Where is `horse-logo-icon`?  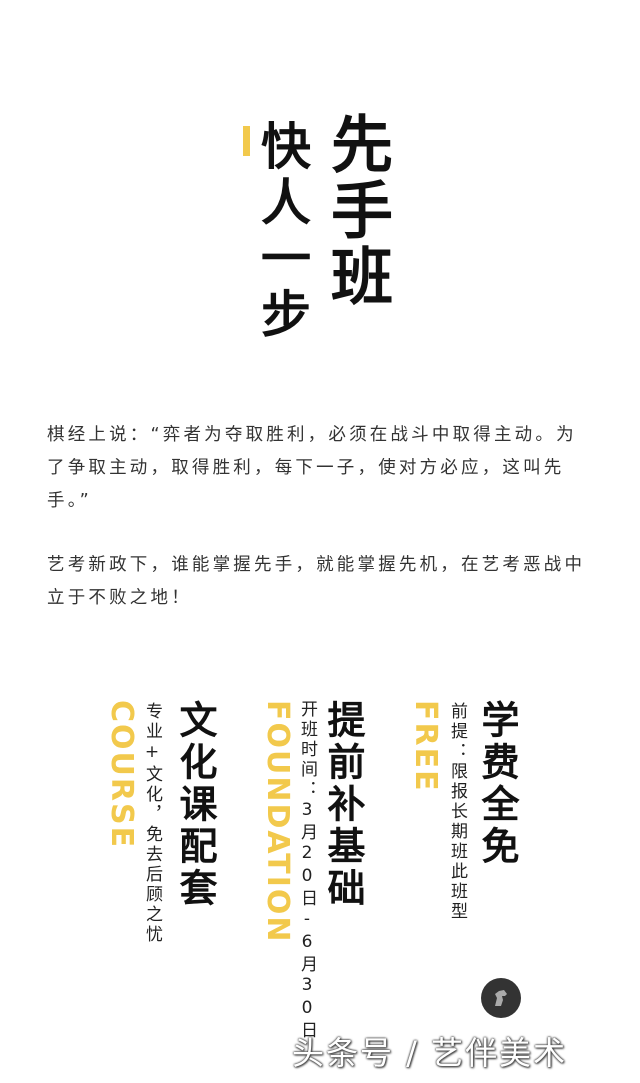
horse-logo-icon is located at coordinates (501, 998).